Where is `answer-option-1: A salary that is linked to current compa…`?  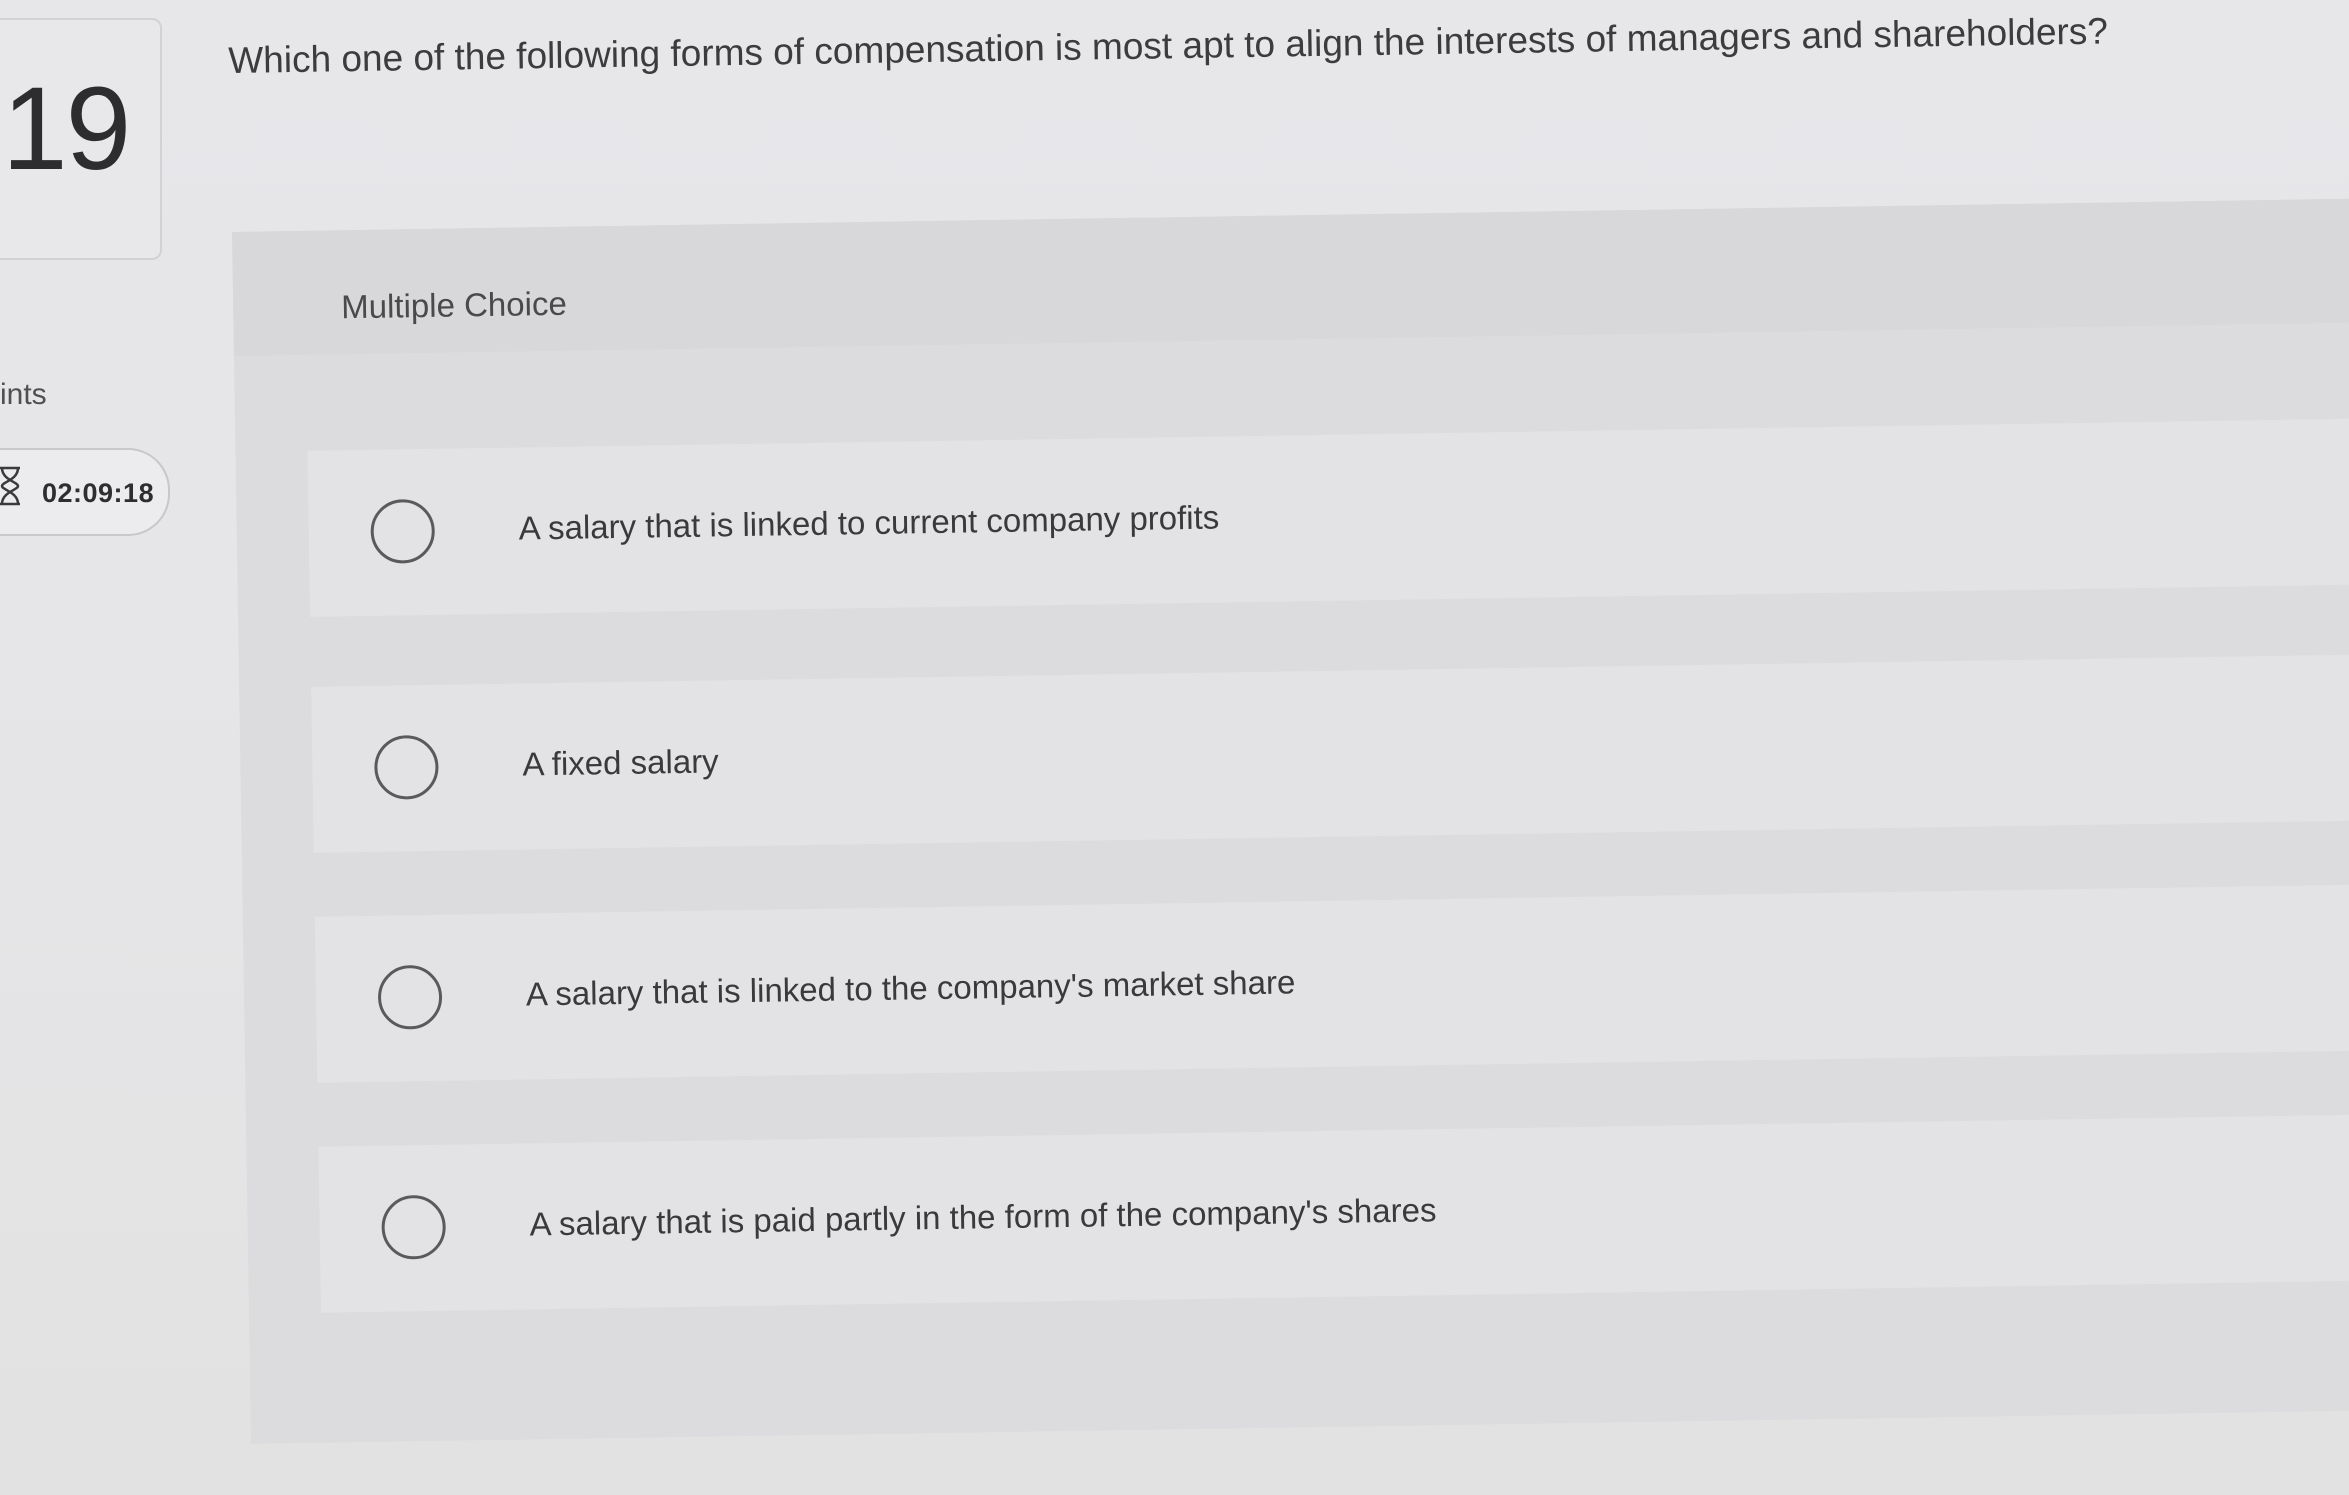 answer-option-1: A salary that is linked to current compa… is located at coordinates (1328, 517).